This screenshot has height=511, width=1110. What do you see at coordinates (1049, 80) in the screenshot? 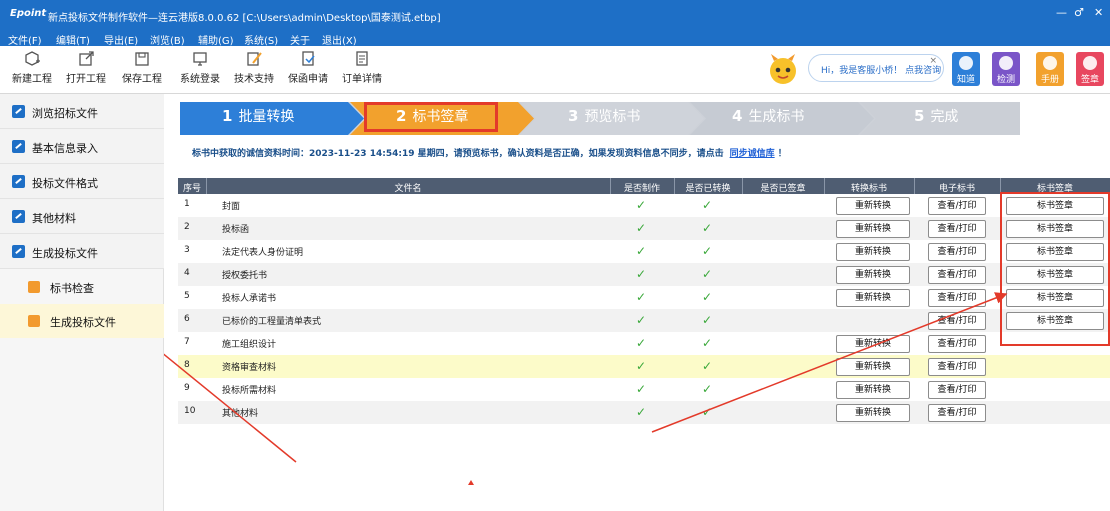
I see `manual-label: 手册` at bounding box center [1049, 80].